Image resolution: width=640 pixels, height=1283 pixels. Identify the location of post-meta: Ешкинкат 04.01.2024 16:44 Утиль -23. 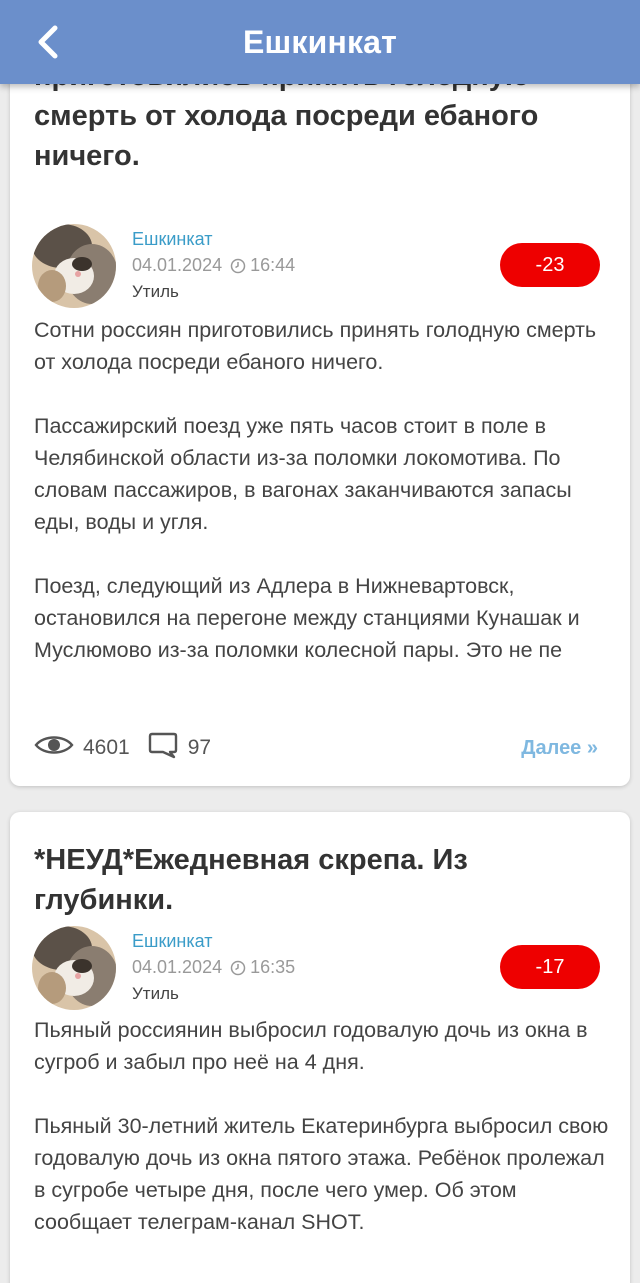
(316, 267).